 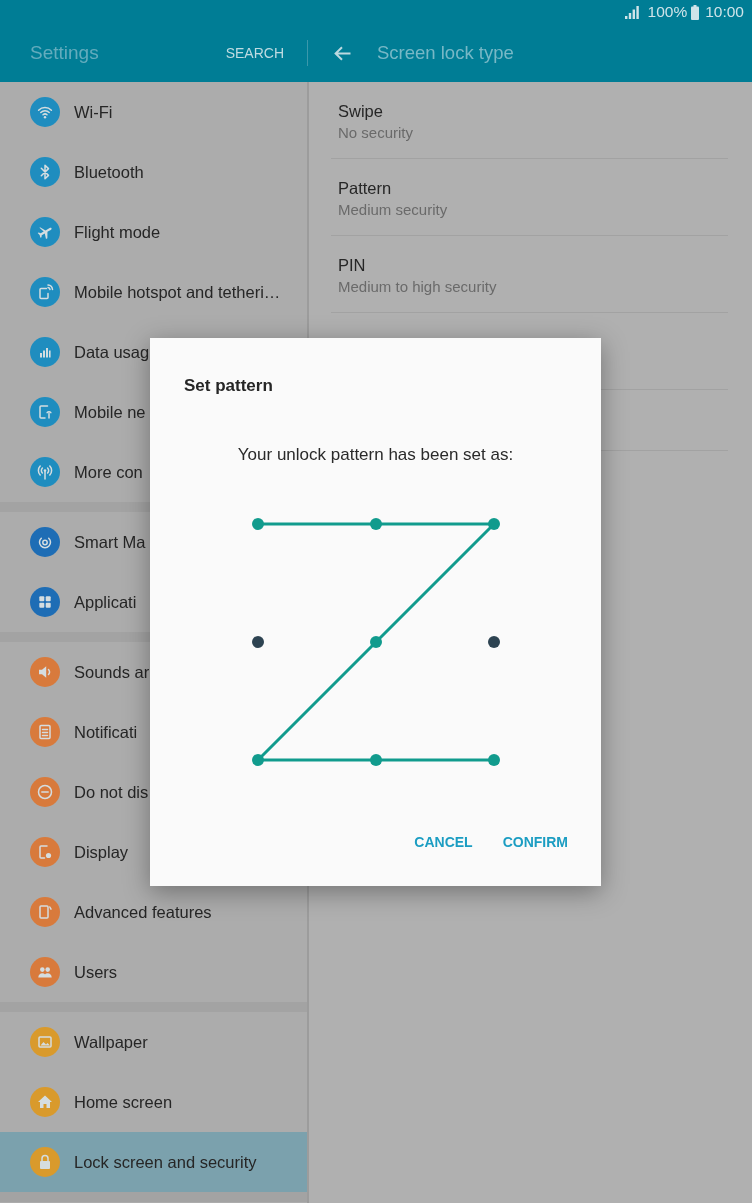 What do you see at coordinates (64, 52) in the screenshot?
I see `app-title: Settings` at bounding box center [64, 52].